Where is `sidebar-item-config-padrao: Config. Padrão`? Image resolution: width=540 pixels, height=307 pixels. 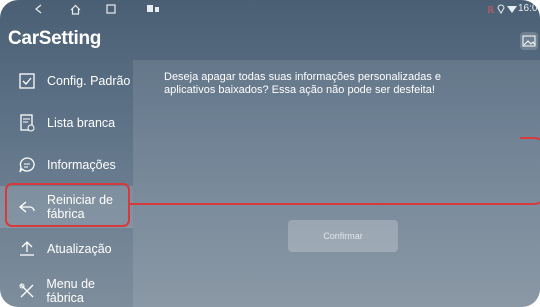
sidebar-item-config-padrao: Config. Padrão is located at coordinates (66, 81).